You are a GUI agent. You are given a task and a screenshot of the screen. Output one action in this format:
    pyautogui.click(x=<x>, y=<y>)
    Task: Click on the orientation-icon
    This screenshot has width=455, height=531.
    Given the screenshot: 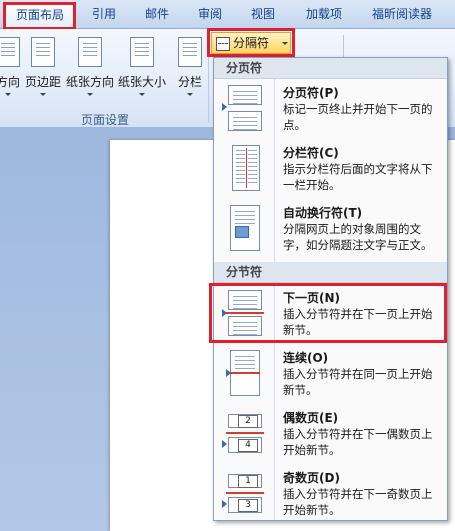 What is the action you would take?
    pyautogui.click(x=10, y=52)
    